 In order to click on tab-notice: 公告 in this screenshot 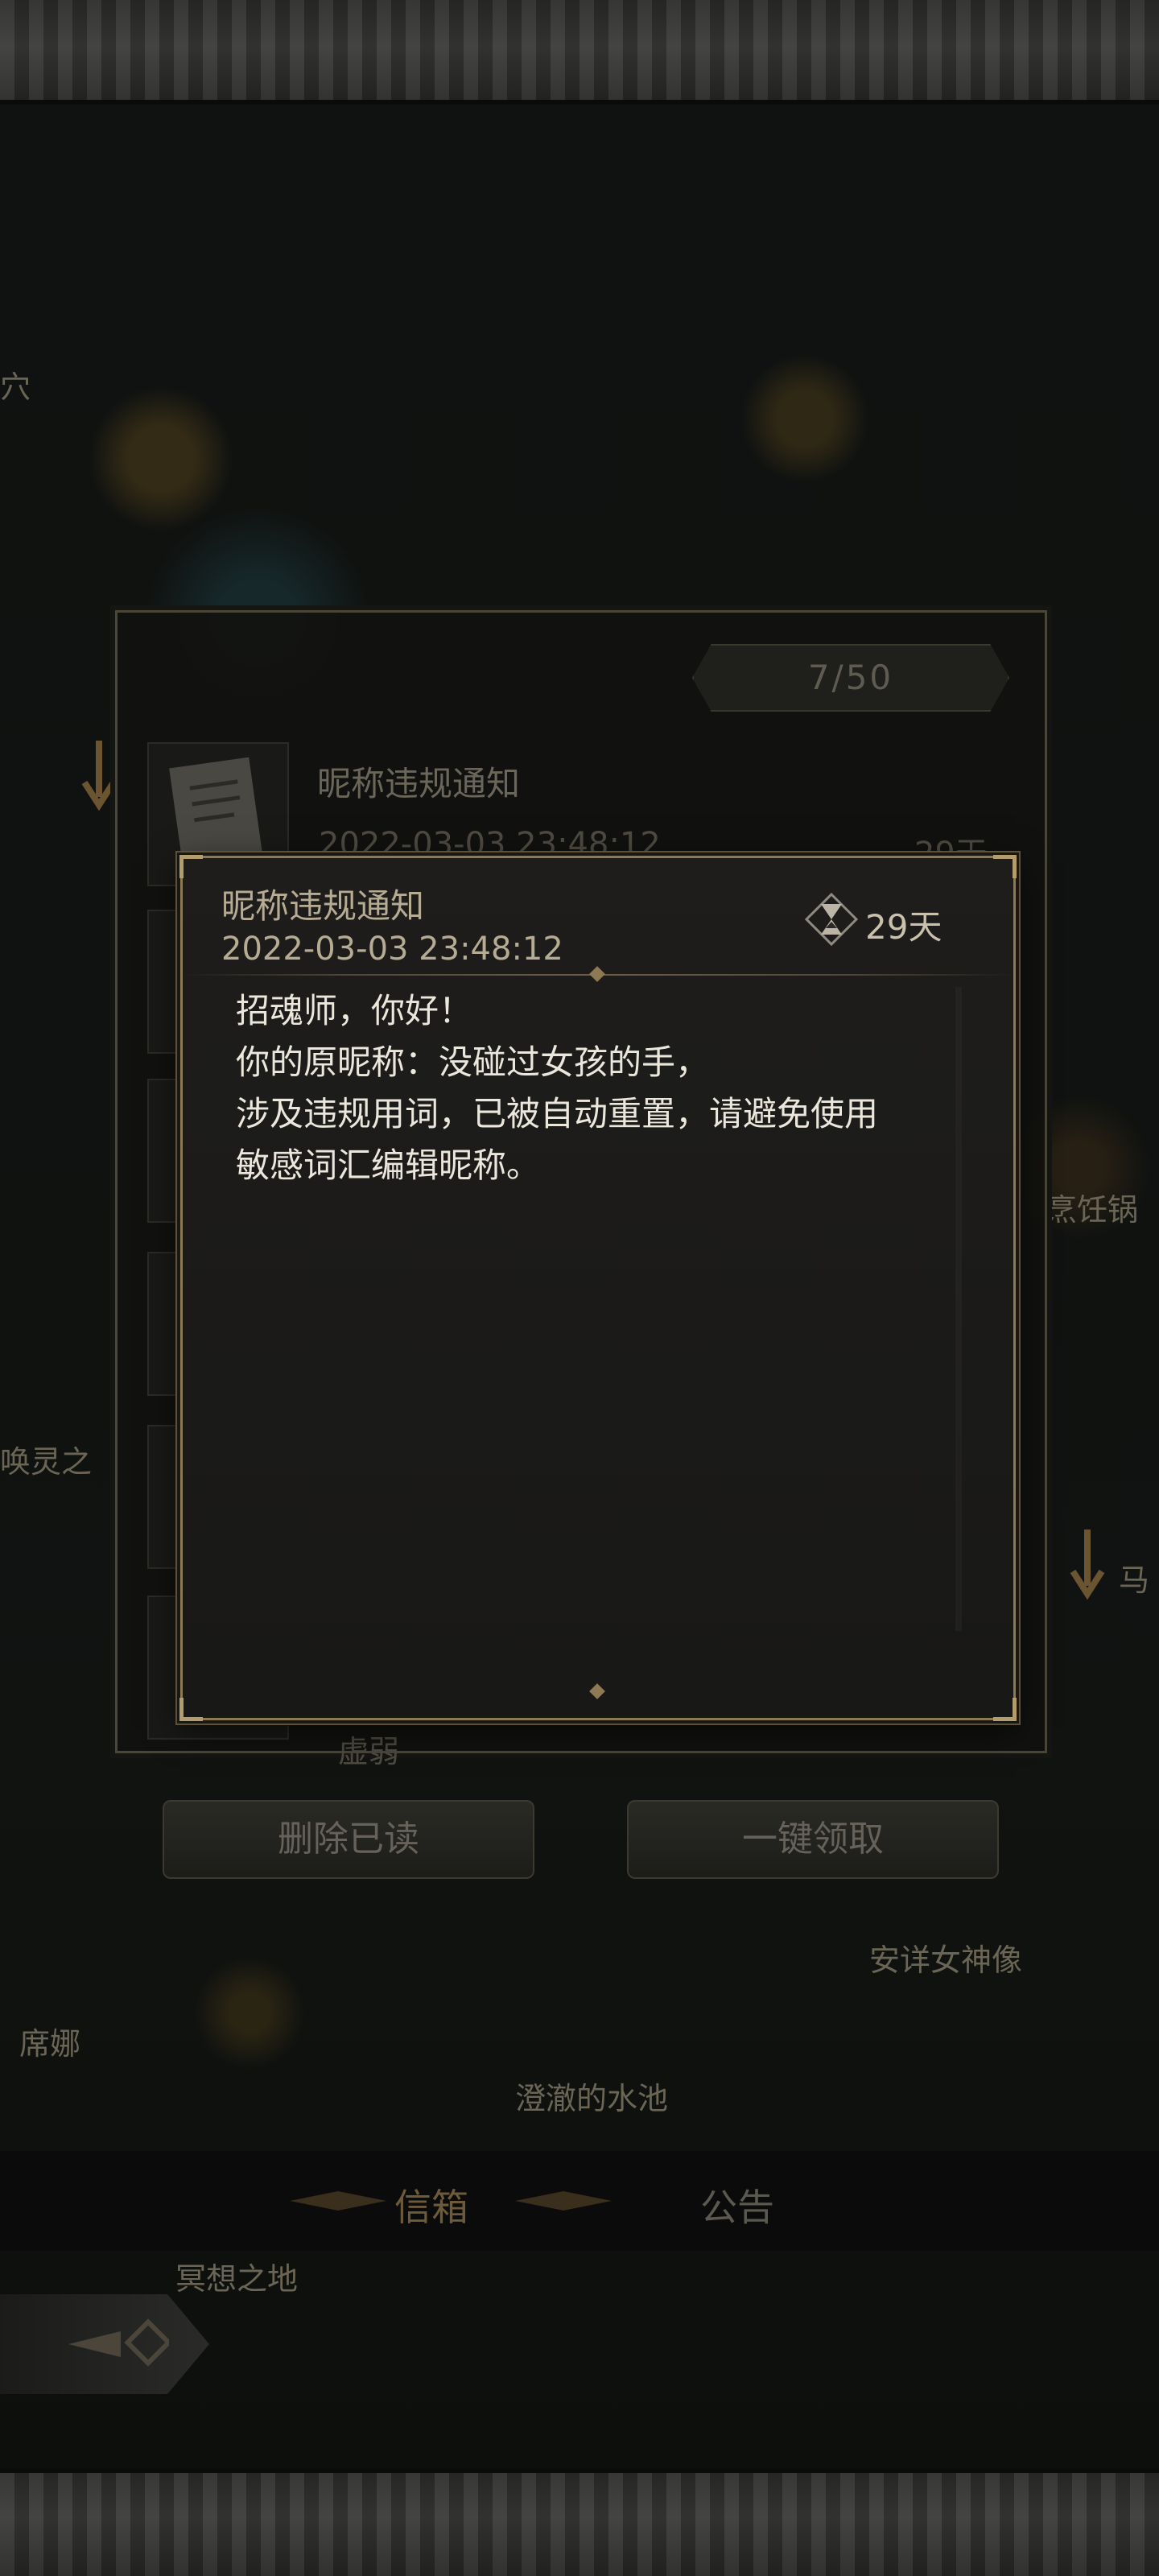, I will do `click(737, 2204)`.